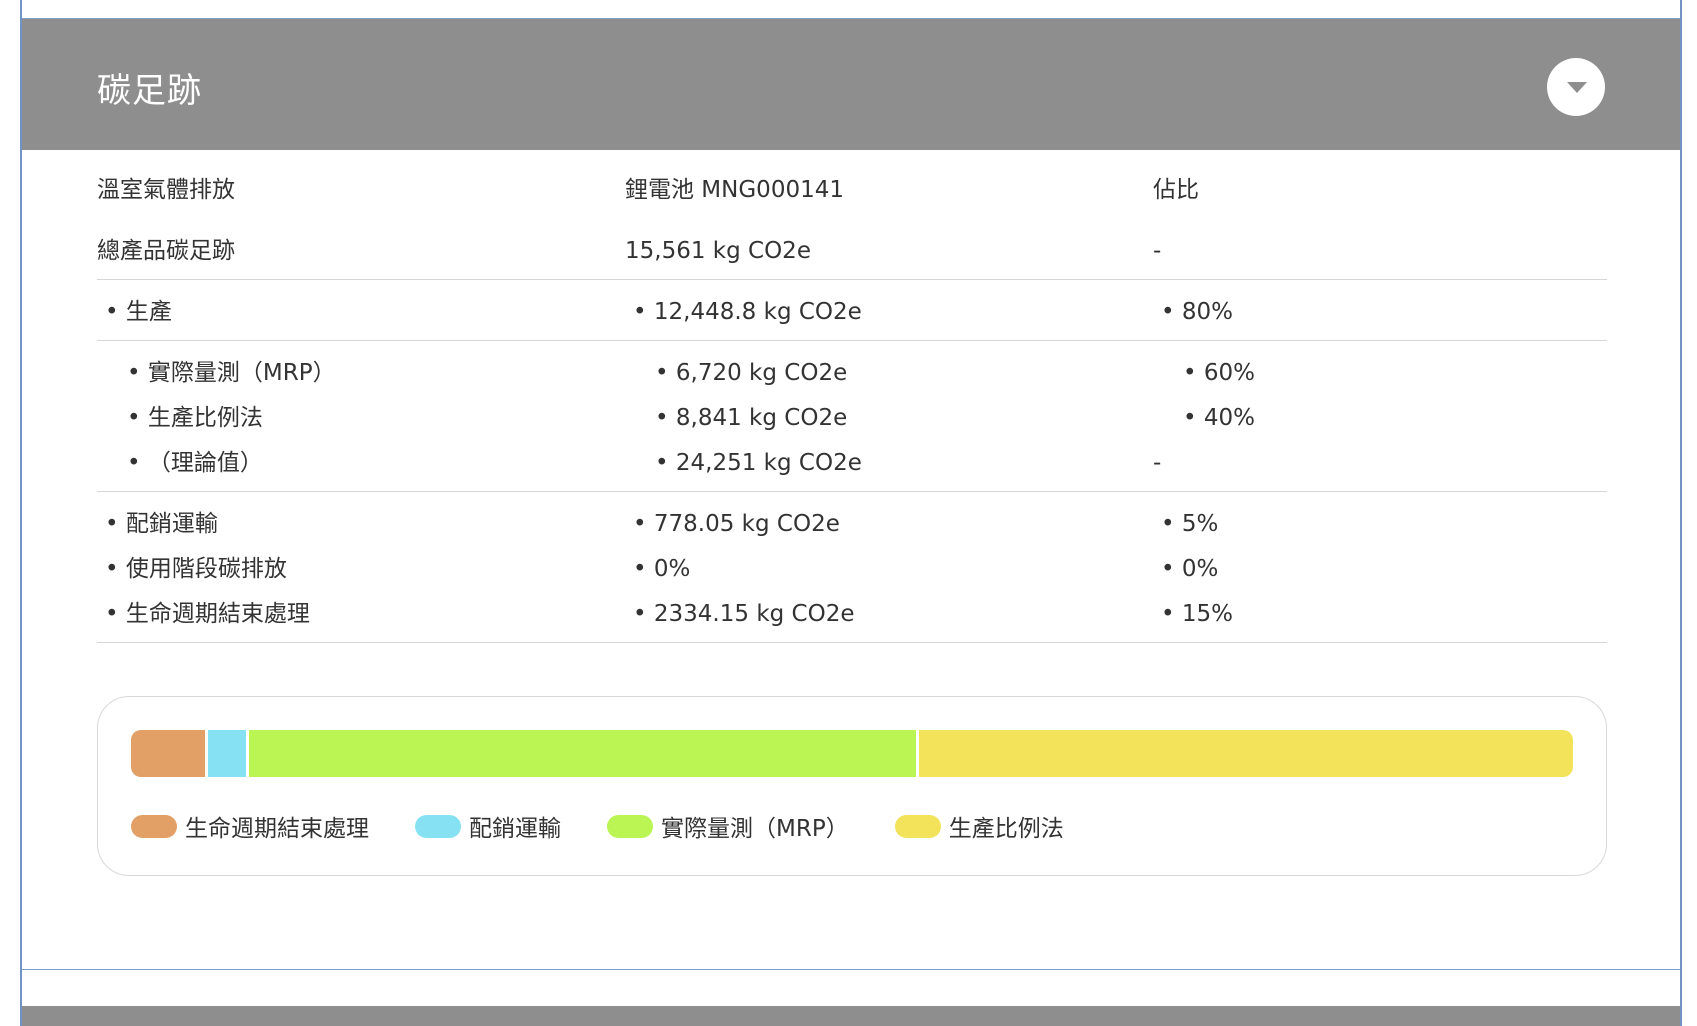  I want to click on chevron-down-icon, so click(1576, 87).